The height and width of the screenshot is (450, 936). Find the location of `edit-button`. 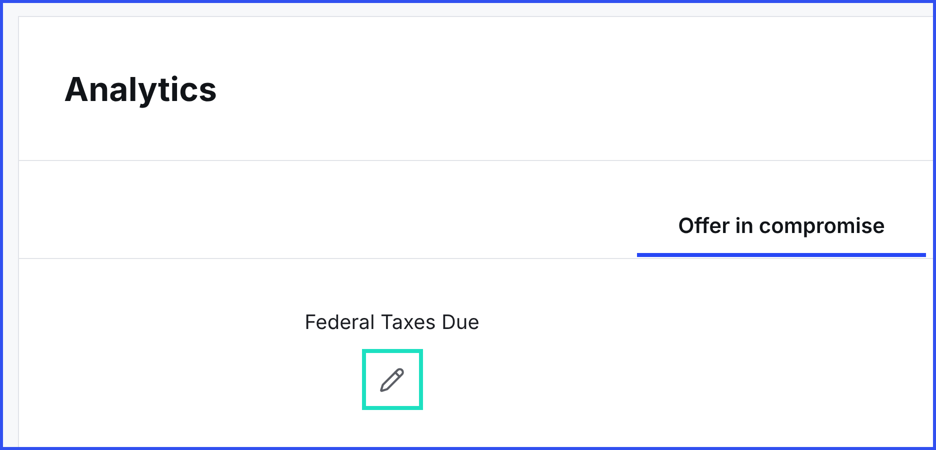

edit-button is located at coordinates (392, 379).